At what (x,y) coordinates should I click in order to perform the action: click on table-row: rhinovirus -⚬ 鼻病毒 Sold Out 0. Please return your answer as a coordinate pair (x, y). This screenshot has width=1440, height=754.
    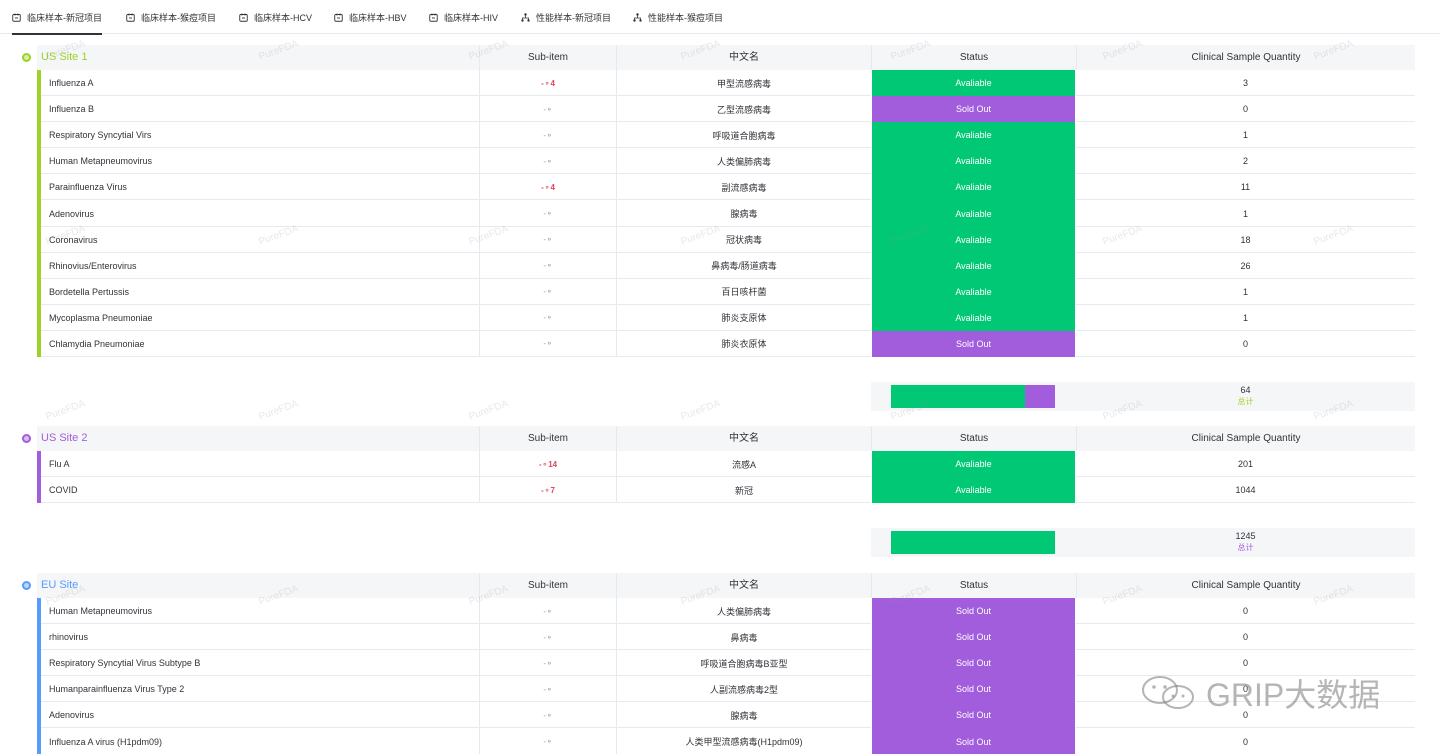
    Looking at the image, I should click on (720, 637).